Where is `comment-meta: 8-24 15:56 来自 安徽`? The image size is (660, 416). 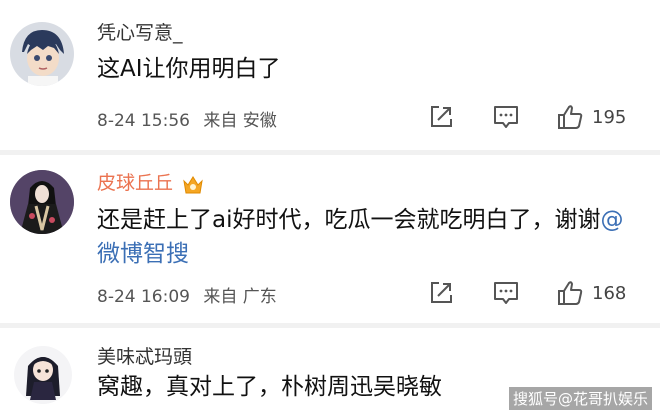 comment-meta: 8-24 15:56 来自 安徽 is located at coordinates (191, 118).